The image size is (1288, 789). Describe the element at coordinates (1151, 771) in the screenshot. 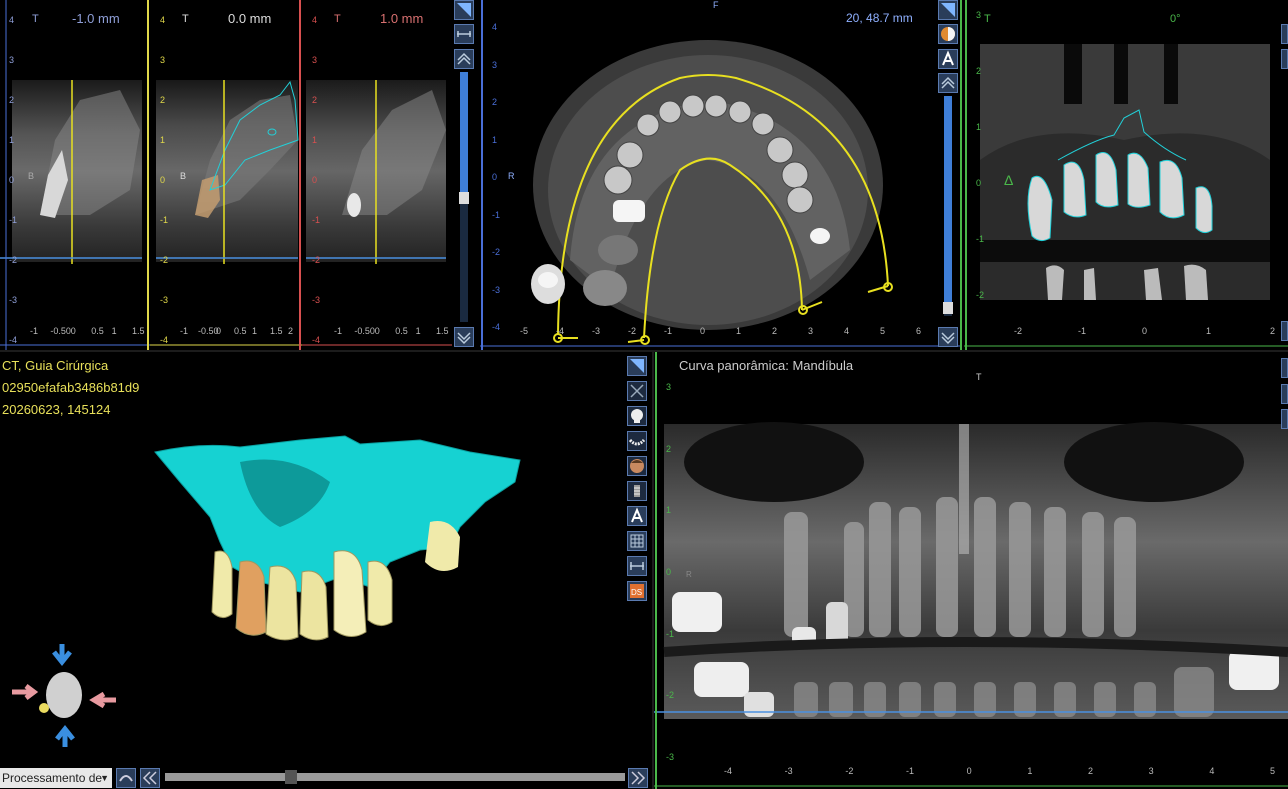

I see `x-tick-label: 3` at that location.